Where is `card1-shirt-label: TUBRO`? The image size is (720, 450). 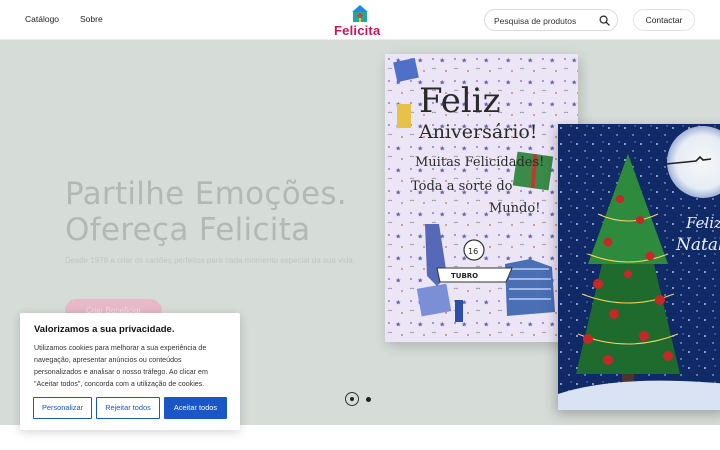 card1-shirt-label: TUBRO is located at coordinates (464, 276).